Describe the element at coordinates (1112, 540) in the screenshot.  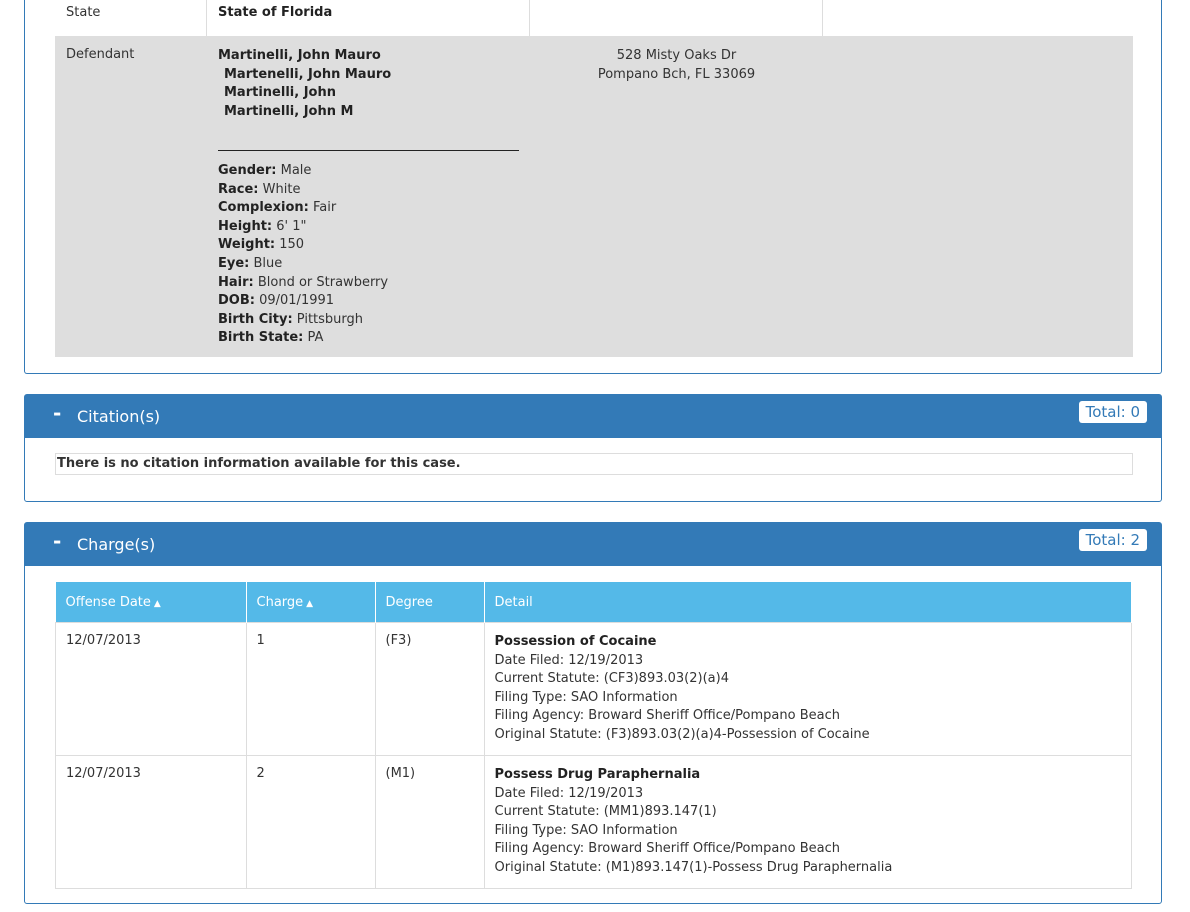
I see `charges-total-badge: Total: 2` at that location.